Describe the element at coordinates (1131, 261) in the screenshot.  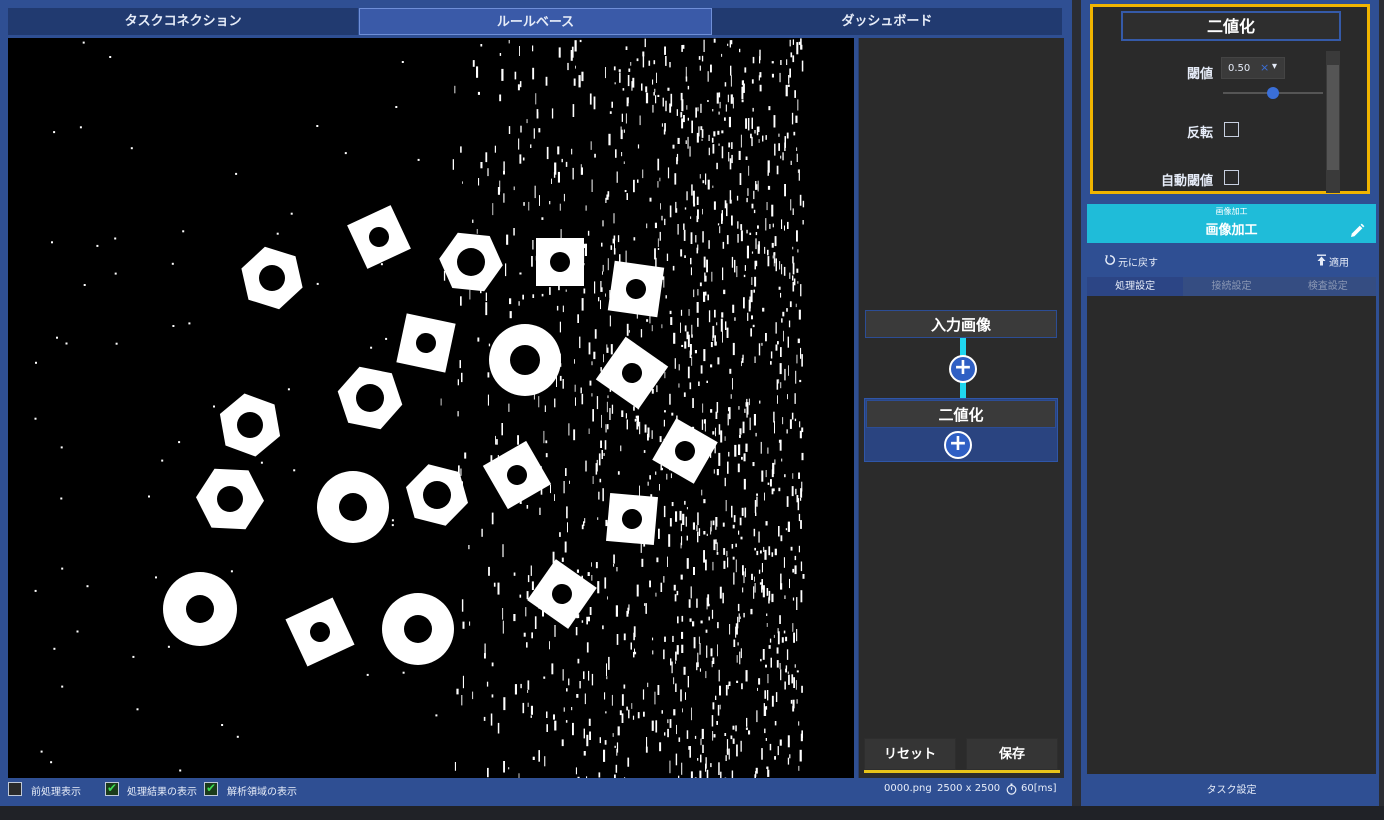
I see `undo-button: 元に戻す` at that location.